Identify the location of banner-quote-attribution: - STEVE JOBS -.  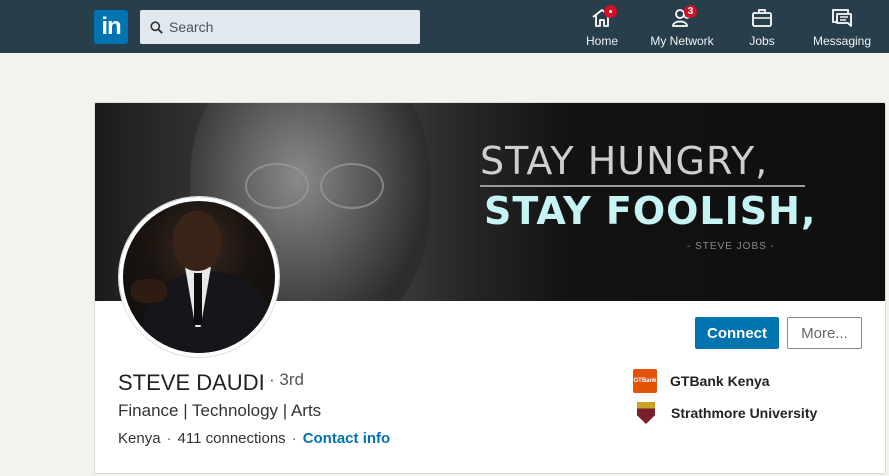
(731, 246).